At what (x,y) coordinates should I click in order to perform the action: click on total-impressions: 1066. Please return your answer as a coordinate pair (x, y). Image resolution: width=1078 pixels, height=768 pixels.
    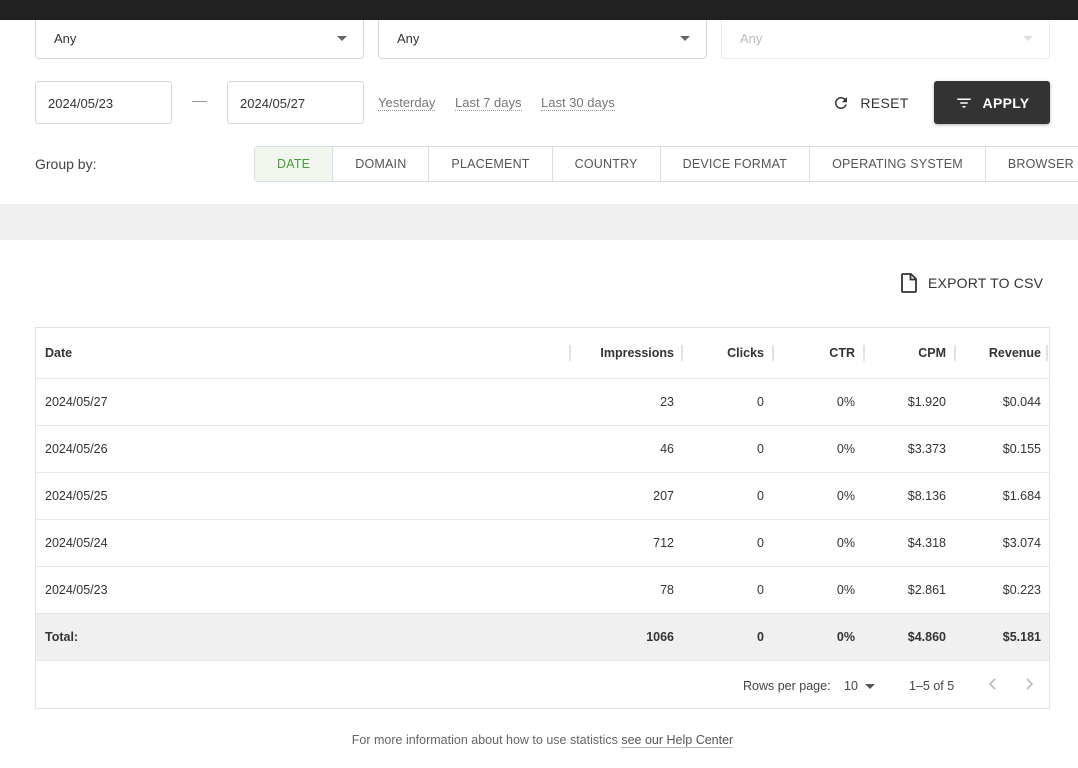
    Looking at the image, I should click on (660, 637).